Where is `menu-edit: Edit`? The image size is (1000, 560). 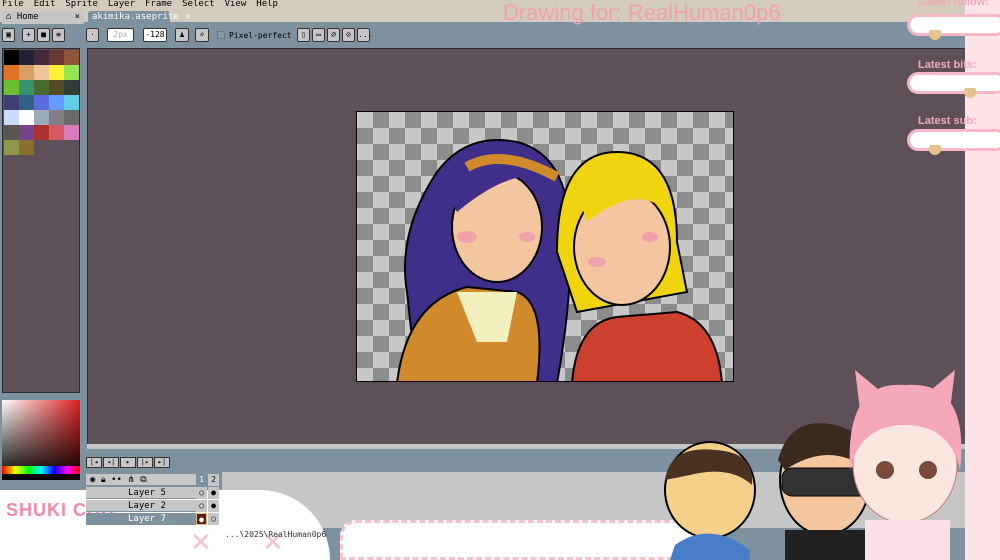
menu-edit: Edit is located at coordinates (45, 5).